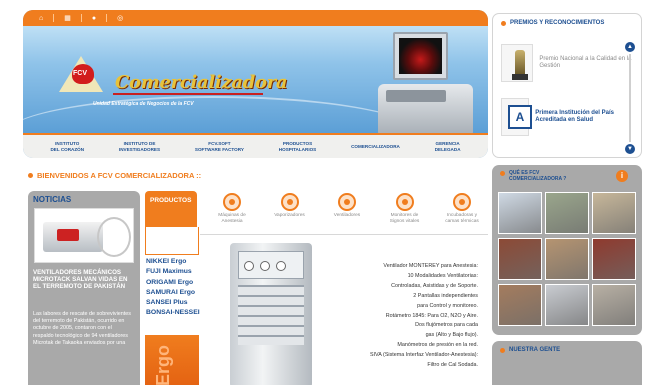  What do you see at coordinates (347, 202) in the screenshot?
I see `ventilator-icon` at bounding box center [347, 202].